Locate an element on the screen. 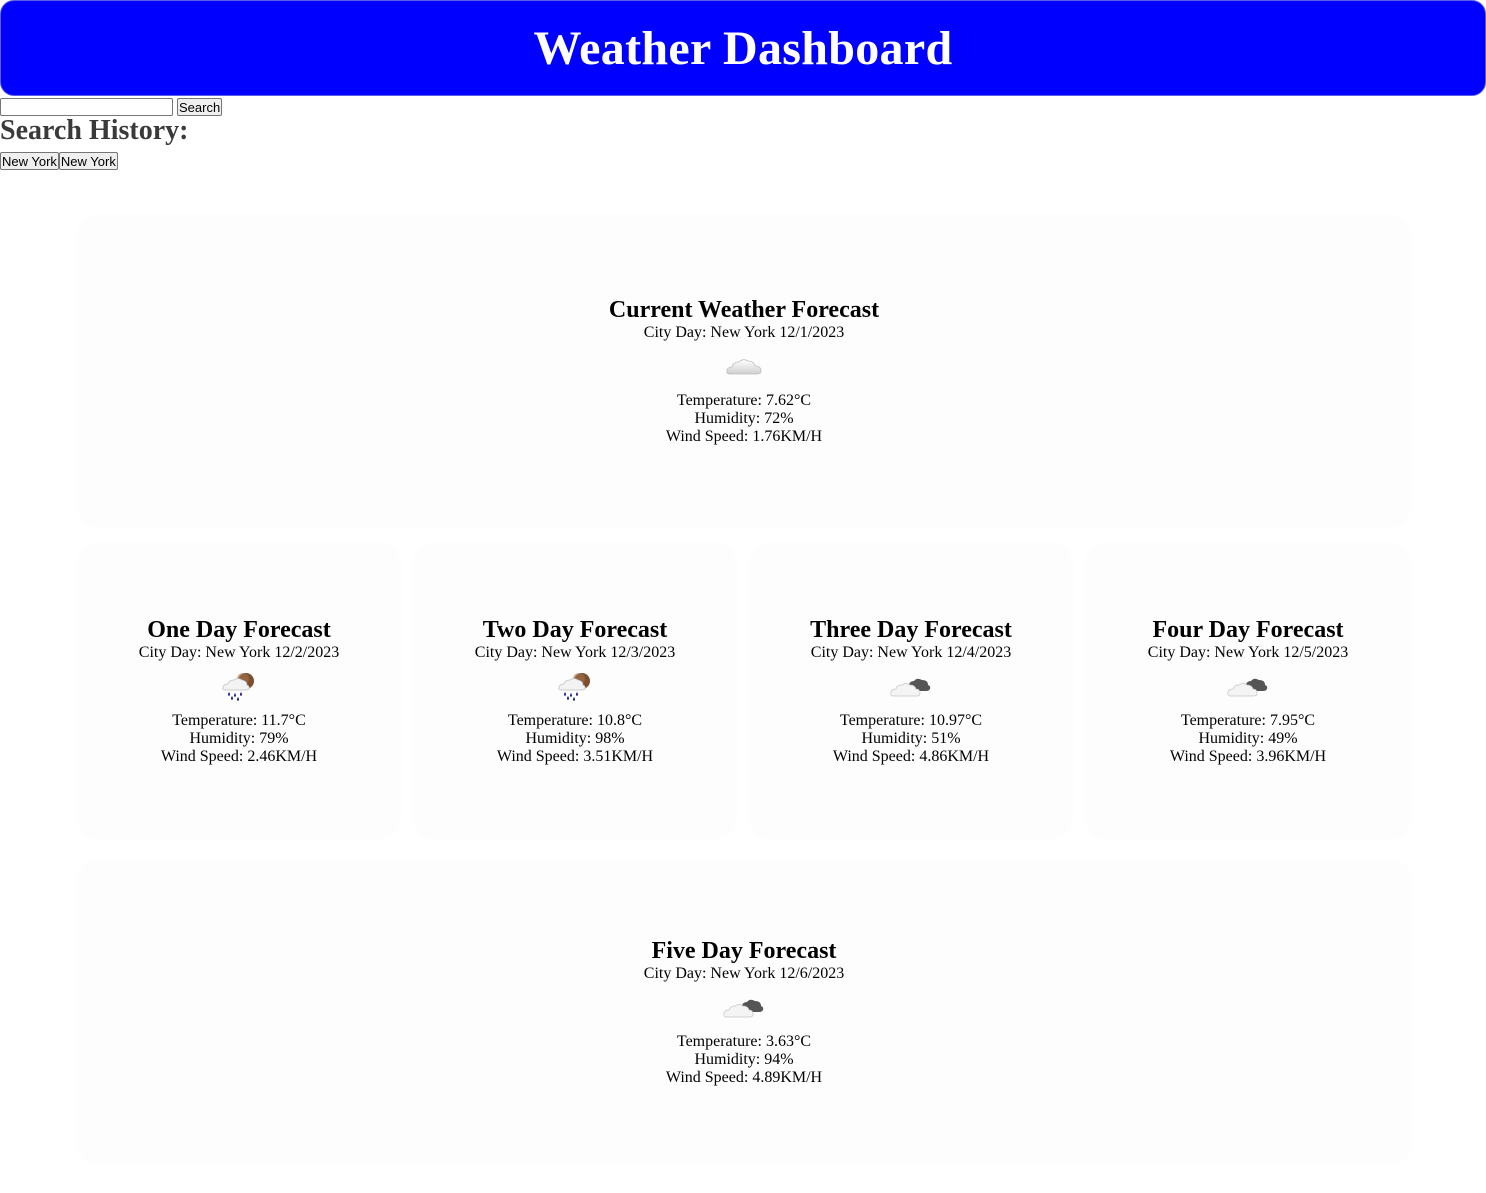 This screenshot has width=1486, height=1193. search-input is located at coordinates (86, 107).